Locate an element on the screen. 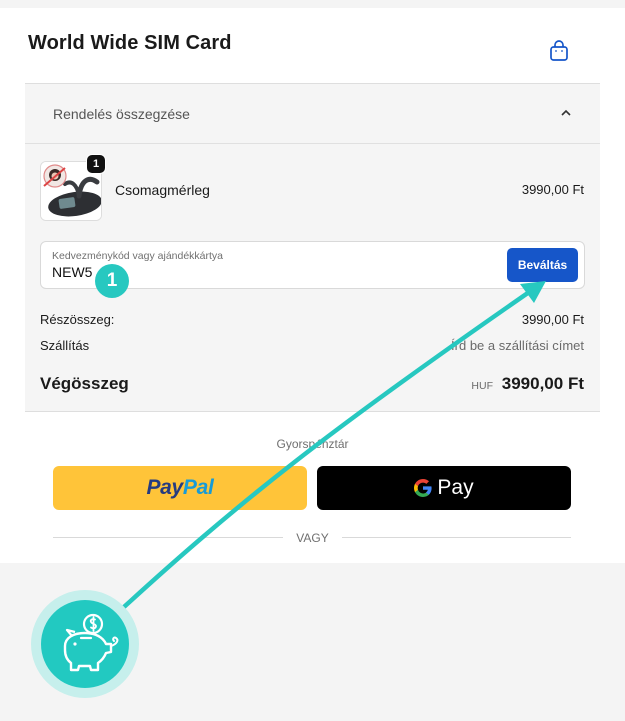  order-summary-toggle: Rendelés összegzése is located at coordinates (312, 114).